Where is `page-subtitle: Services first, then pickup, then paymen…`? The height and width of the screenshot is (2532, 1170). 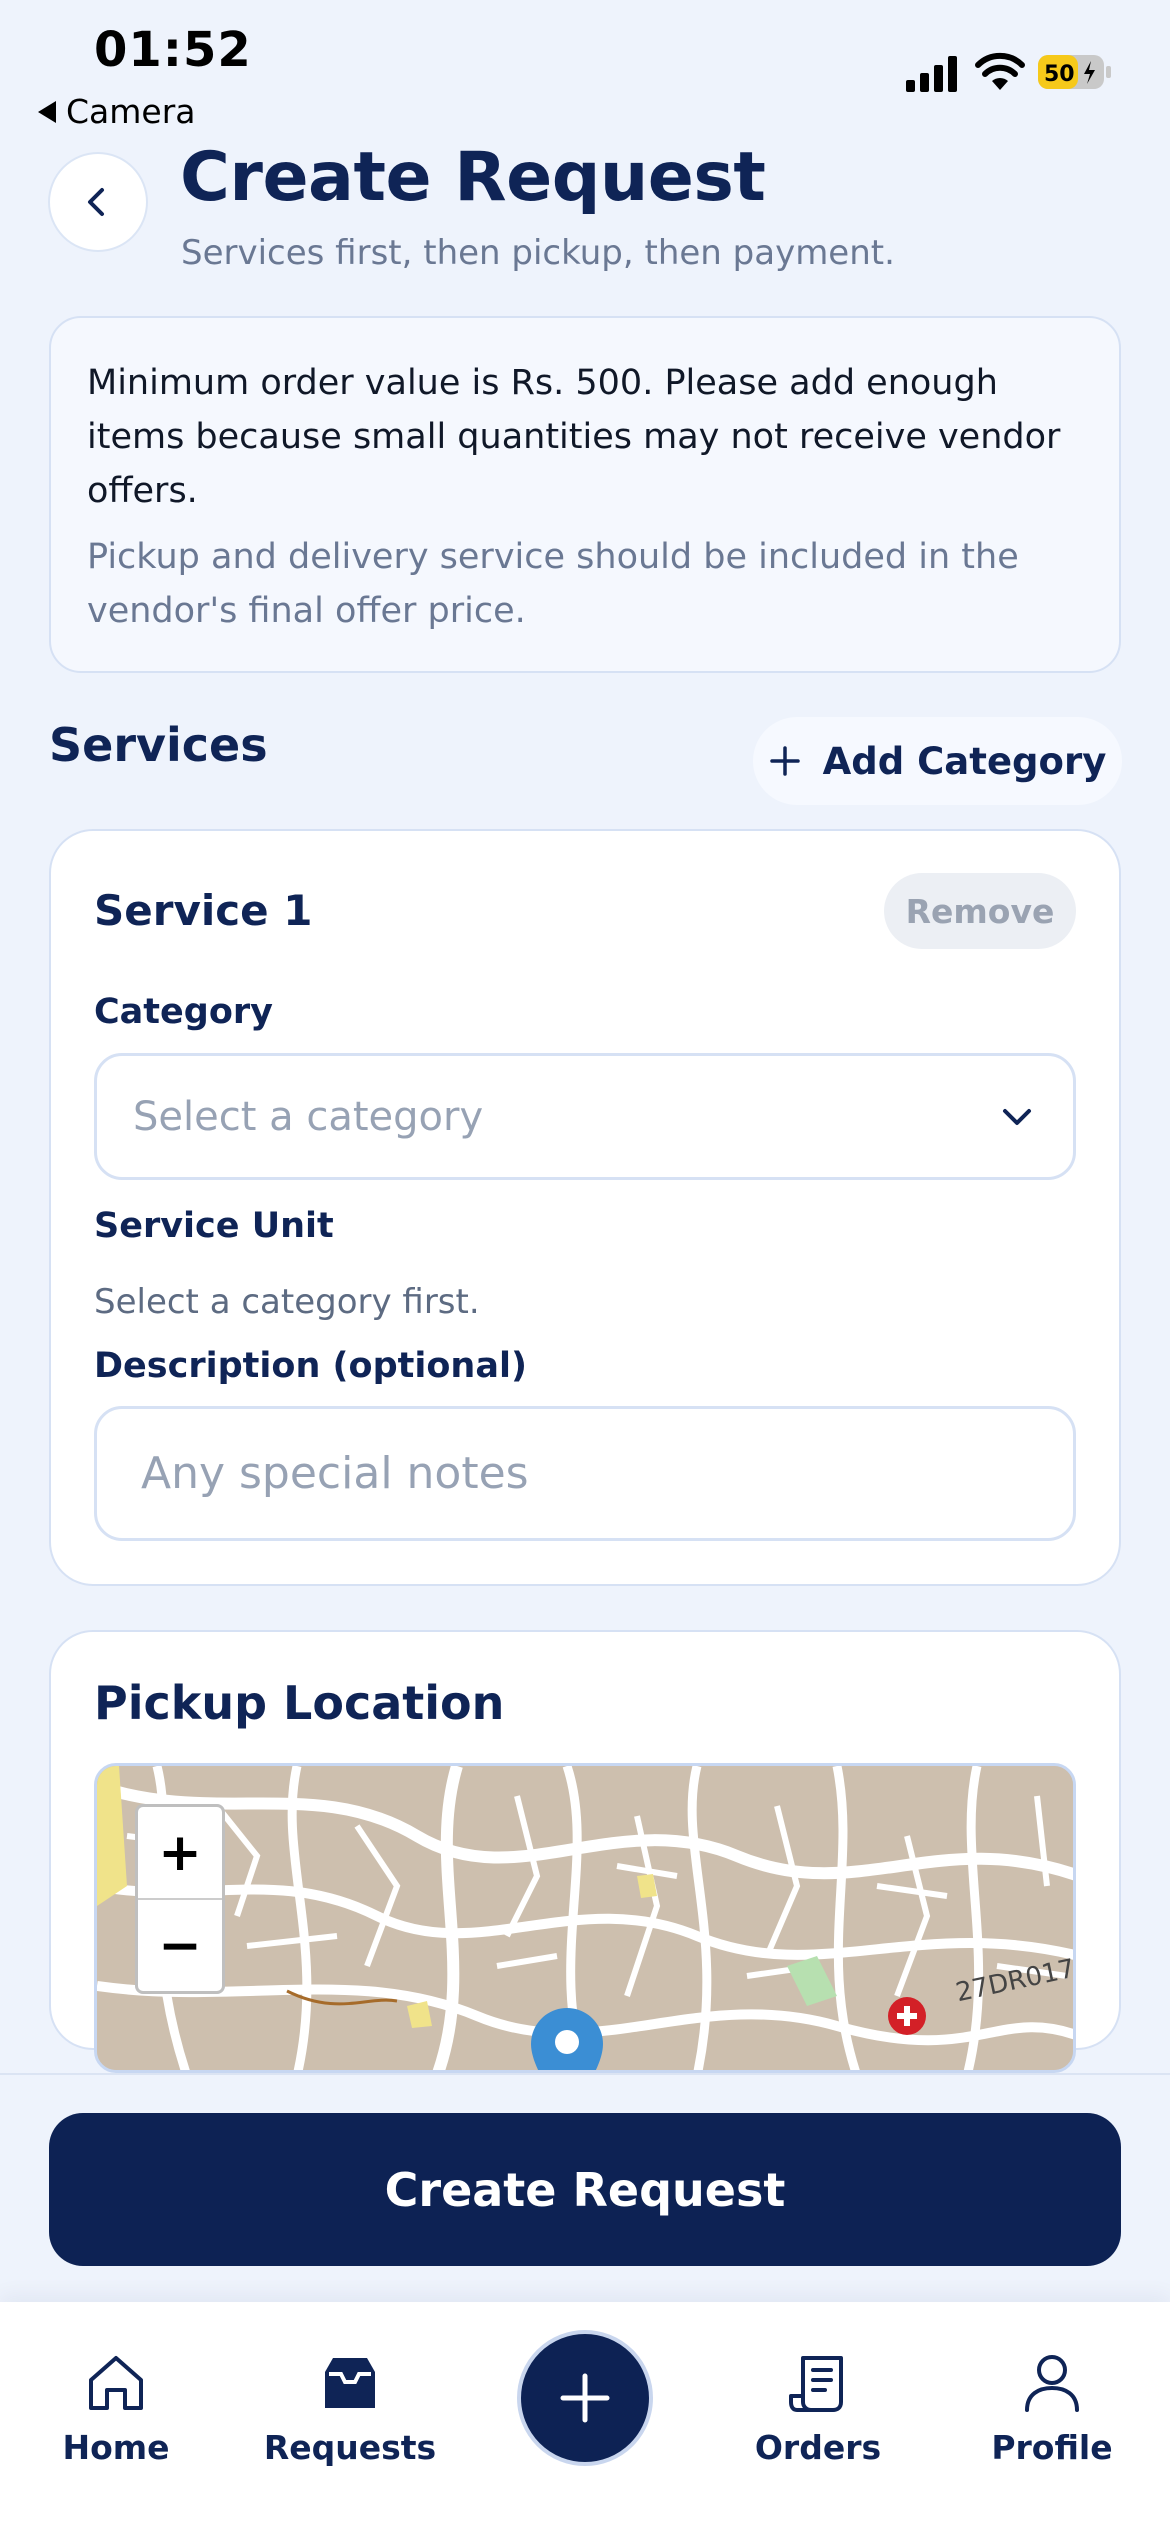 page-subtitle: Services first, then pickup, then paymen… is located at coordinates (538, 253).